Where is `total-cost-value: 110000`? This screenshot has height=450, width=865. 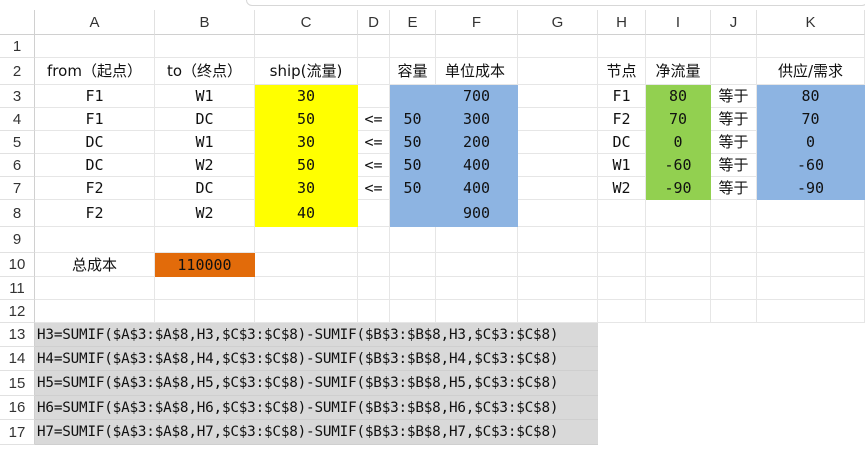 total-cost-value: 110000 is located at coordinates (205, 265).